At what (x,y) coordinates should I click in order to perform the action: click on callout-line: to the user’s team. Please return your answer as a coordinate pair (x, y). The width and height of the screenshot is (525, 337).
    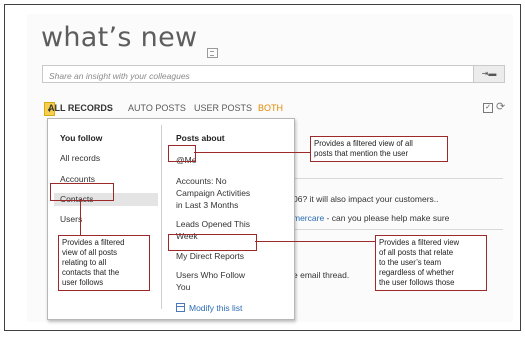
    Looking at the image, I should click on (410, 262).